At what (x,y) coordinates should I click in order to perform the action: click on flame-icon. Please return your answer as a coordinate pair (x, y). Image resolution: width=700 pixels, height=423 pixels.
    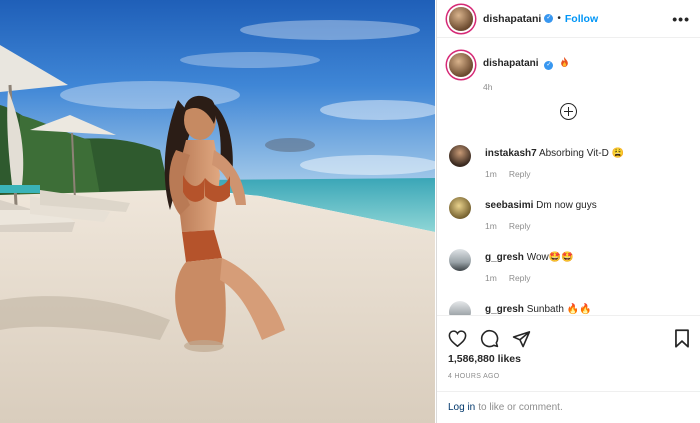
    Looking at the image, I should click on (564, 62).